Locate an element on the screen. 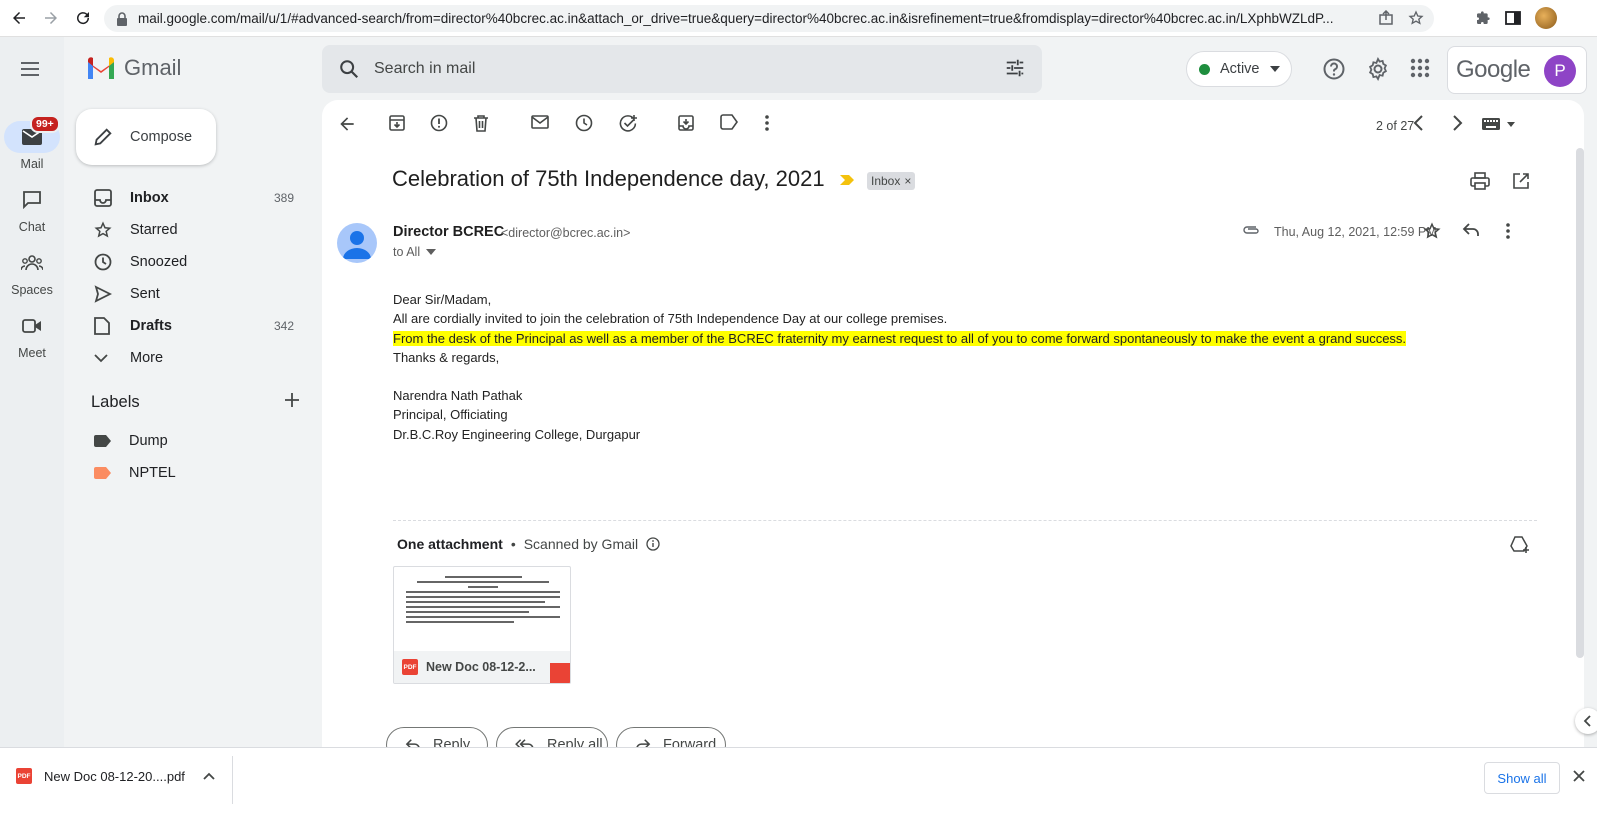  keyboard-icon is located at coordinates (1499, 124).